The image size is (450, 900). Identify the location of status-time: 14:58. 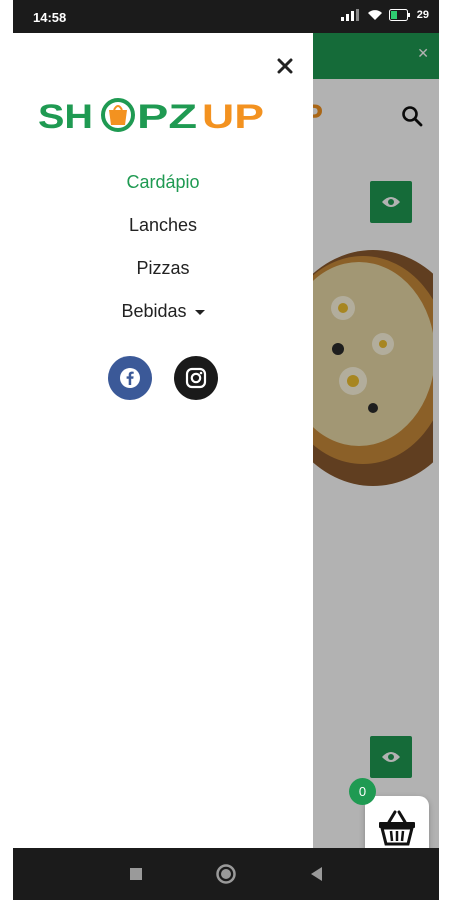
(50, 17).